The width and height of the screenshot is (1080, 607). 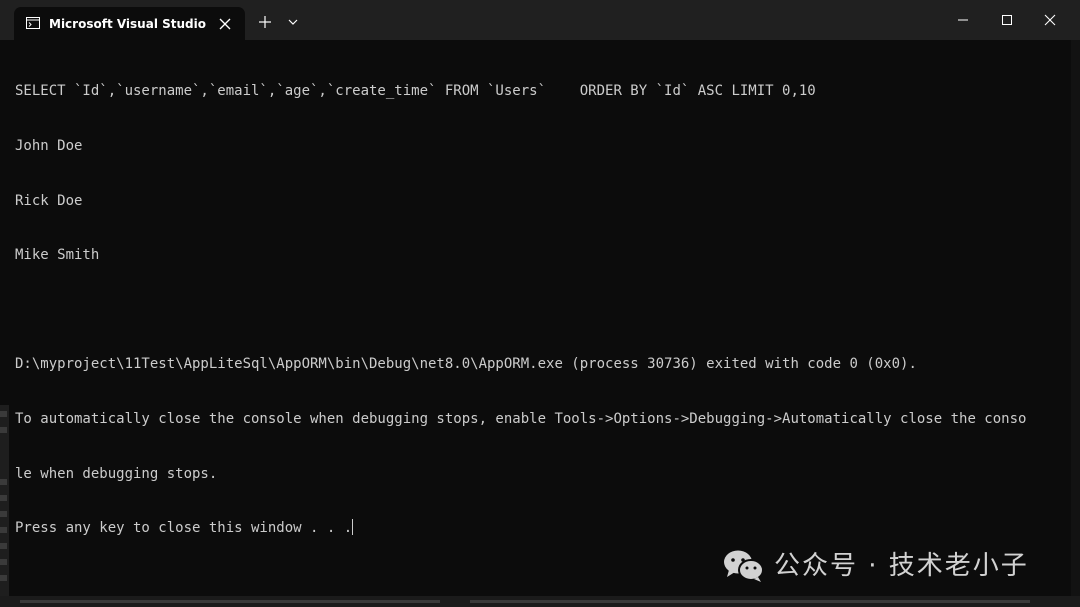 I want to click on watermark-text: 公众号 · 技术老小子, so click(x=901, y=566).